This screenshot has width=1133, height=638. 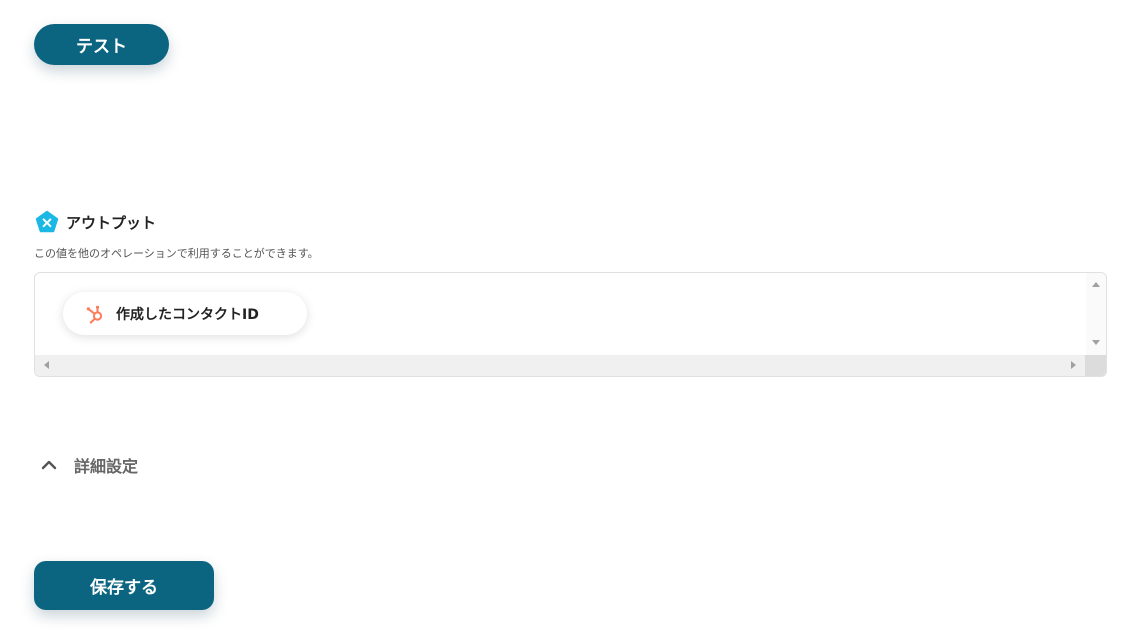 What do you see at coordinates (49, 465) in the screenshot?
I see `chevron-up-icon` at bounding box center [49, 465].